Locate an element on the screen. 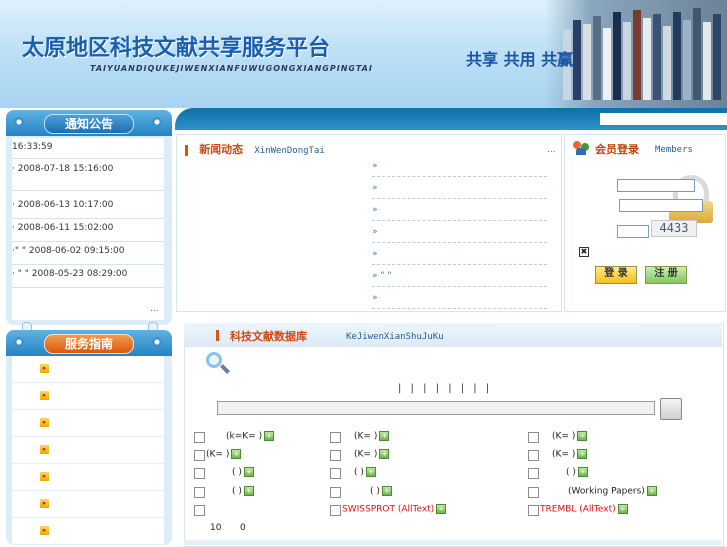  db-option: SWISSPROT (AllText) + is located at coordinates (394, 509).